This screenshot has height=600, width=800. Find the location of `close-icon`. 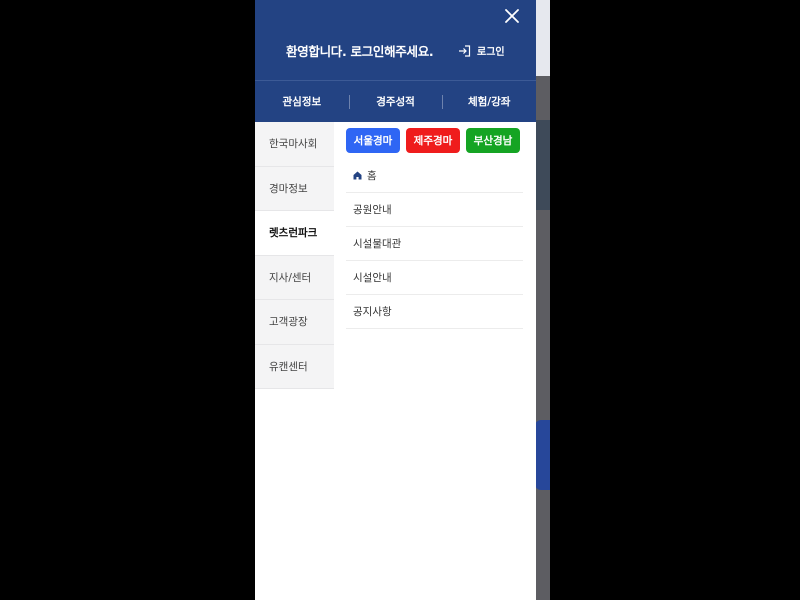

close-icon is located at coordinates (512, 16).